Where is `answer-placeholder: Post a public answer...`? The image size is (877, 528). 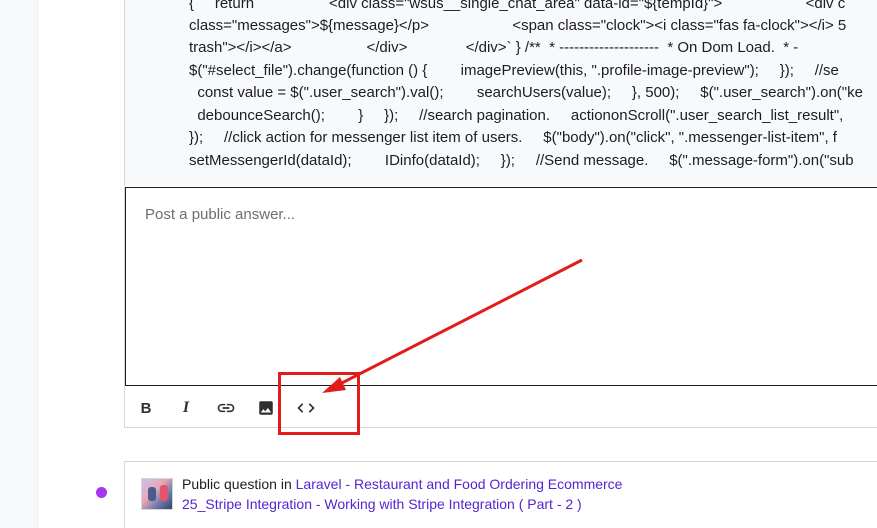
answer-placeholder: Post a public answer... is located at coordinates (220, 214).